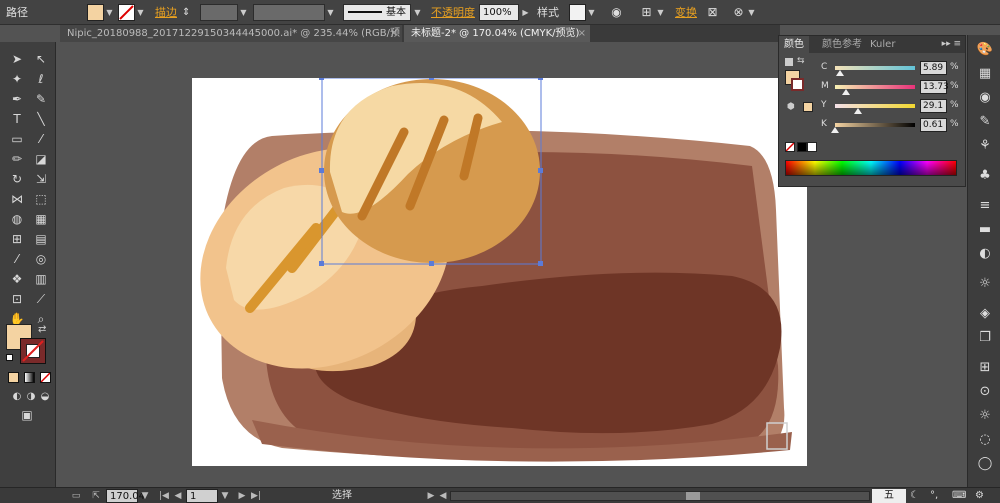 The height and width of the screenshot is (503, 1000). I want to click on tab-color-guide: 颜色参考, so click(842, 44).